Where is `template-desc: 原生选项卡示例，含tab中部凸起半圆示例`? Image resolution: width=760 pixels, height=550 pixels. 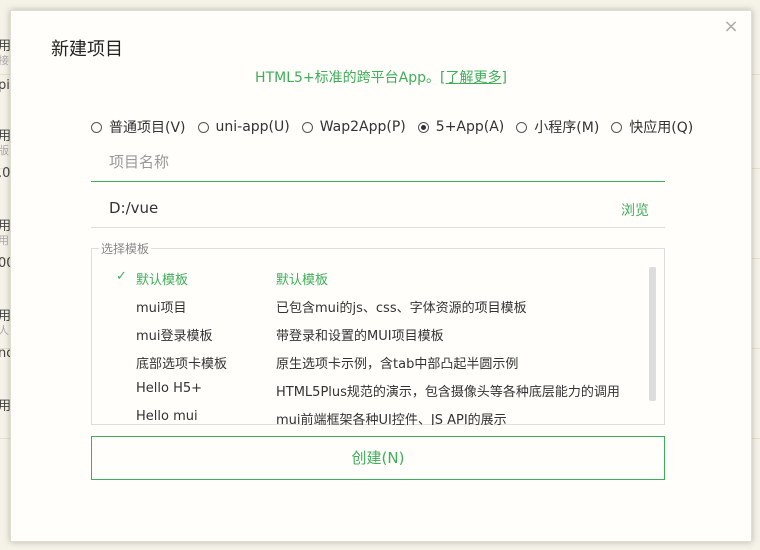 template-desc: 原生选项卡示例，含tab中部凸起半圆示例 is located at coordinates (397, 364).